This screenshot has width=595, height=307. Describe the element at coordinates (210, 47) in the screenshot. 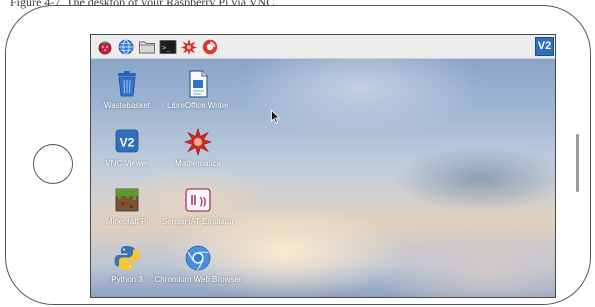

I see `wolfram-icon` at that location.